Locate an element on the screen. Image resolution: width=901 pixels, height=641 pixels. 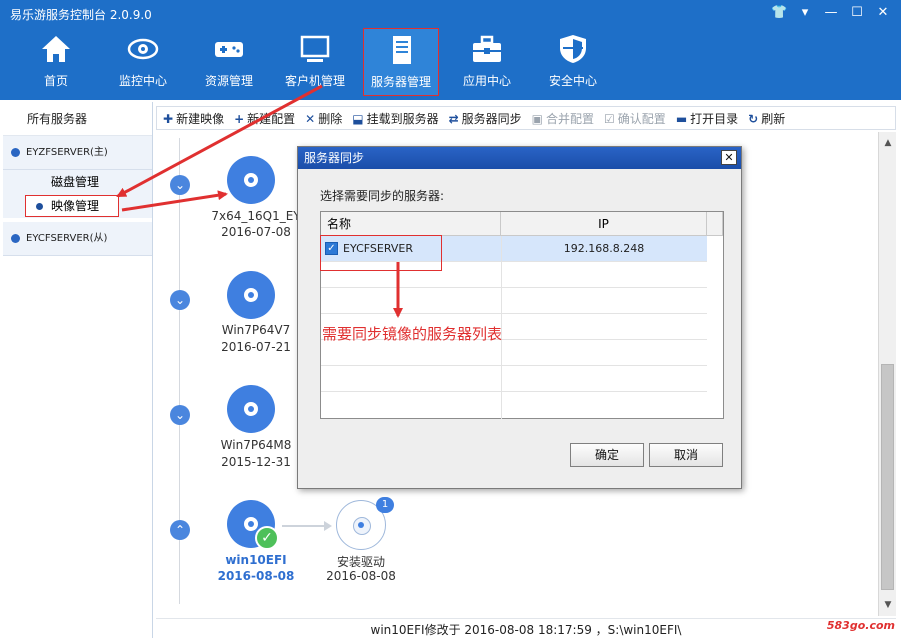
scroll-thumb is located at coordinates (887, 477).